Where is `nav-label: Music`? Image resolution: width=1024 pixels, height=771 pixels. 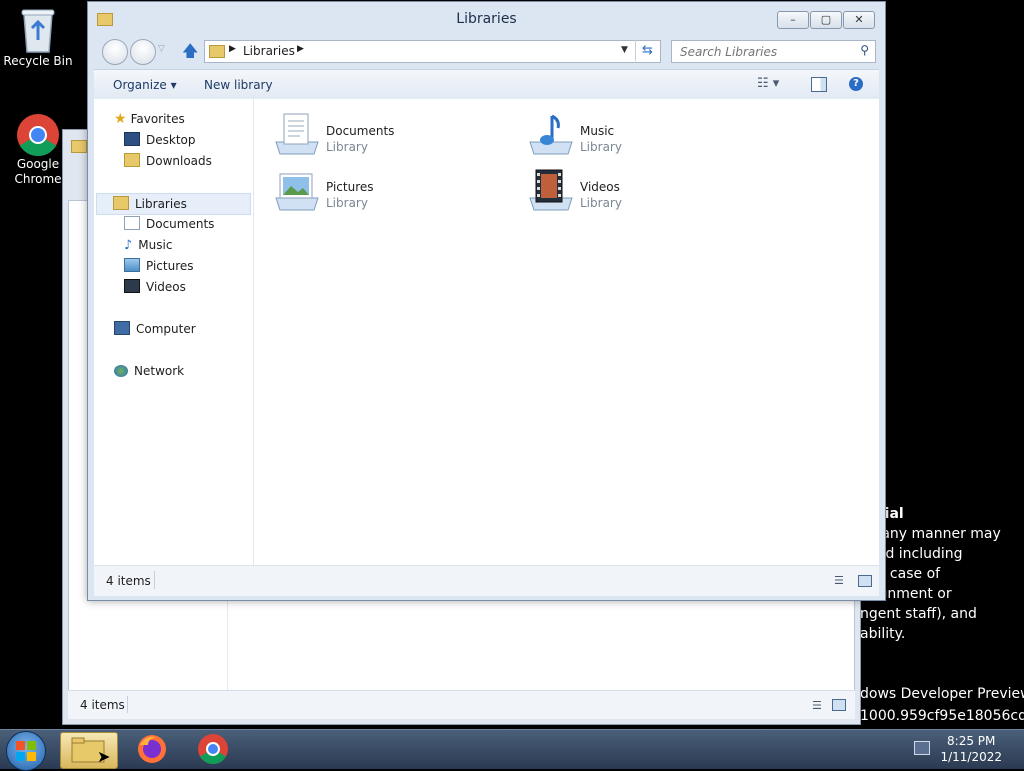 nav-label: Music is located at coordinates (155, 245).